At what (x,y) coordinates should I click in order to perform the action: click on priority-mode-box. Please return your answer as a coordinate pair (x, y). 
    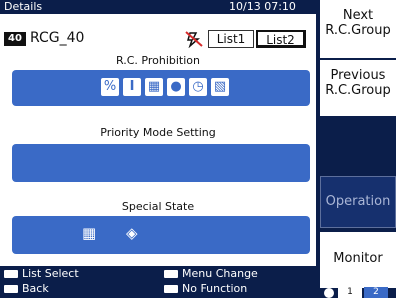
    Looking at the image, I should click on (161, 163).